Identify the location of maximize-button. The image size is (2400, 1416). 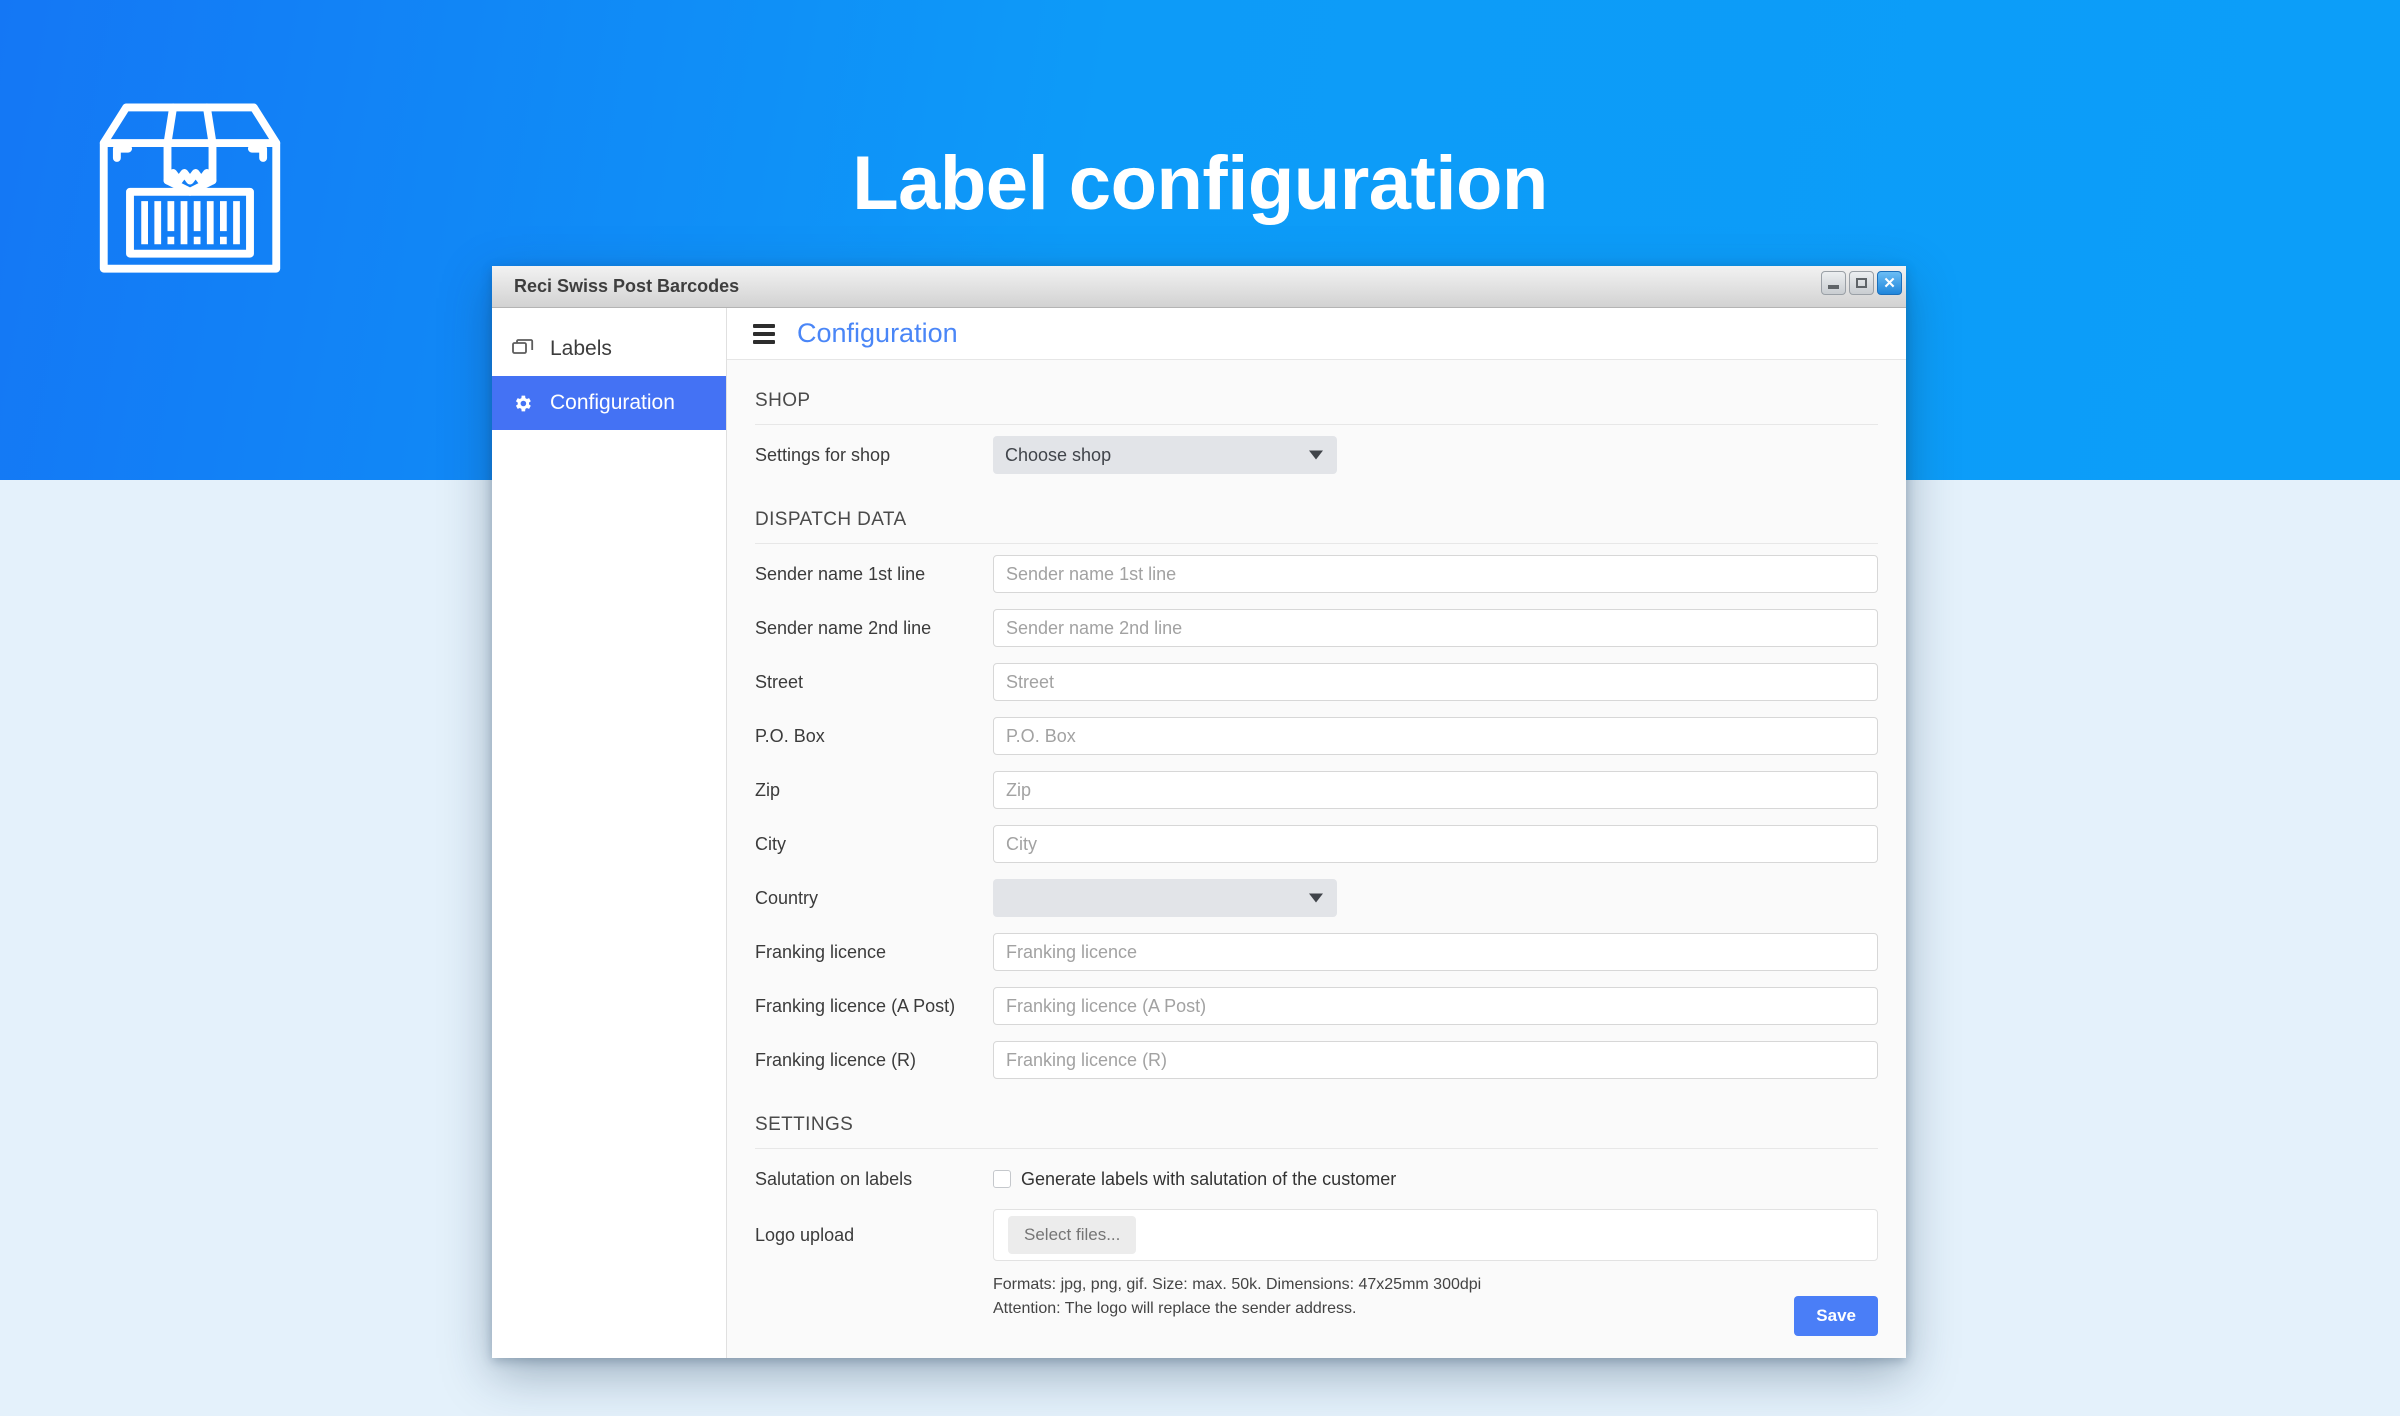
(1861, 283).